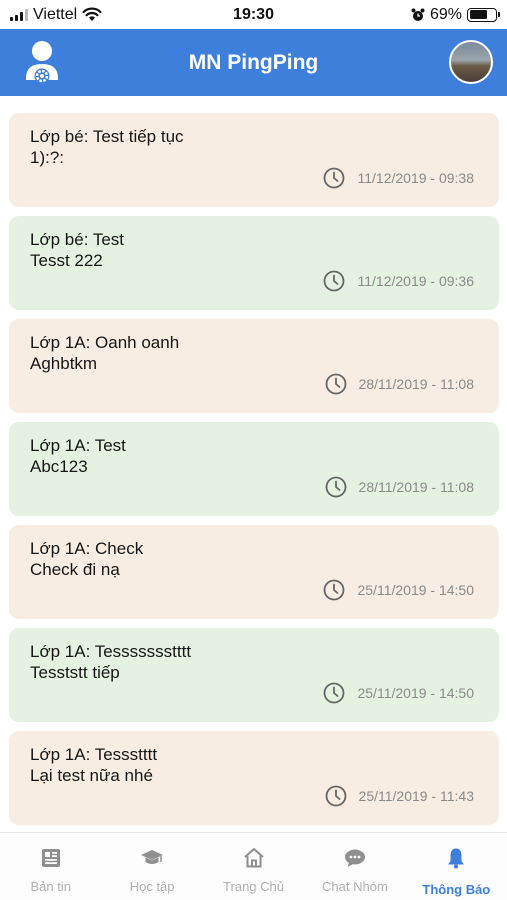 Image resolution: width=507 pixels, height=900 pixels. I want to click on battery-percent: 69%, so click(445, 14).